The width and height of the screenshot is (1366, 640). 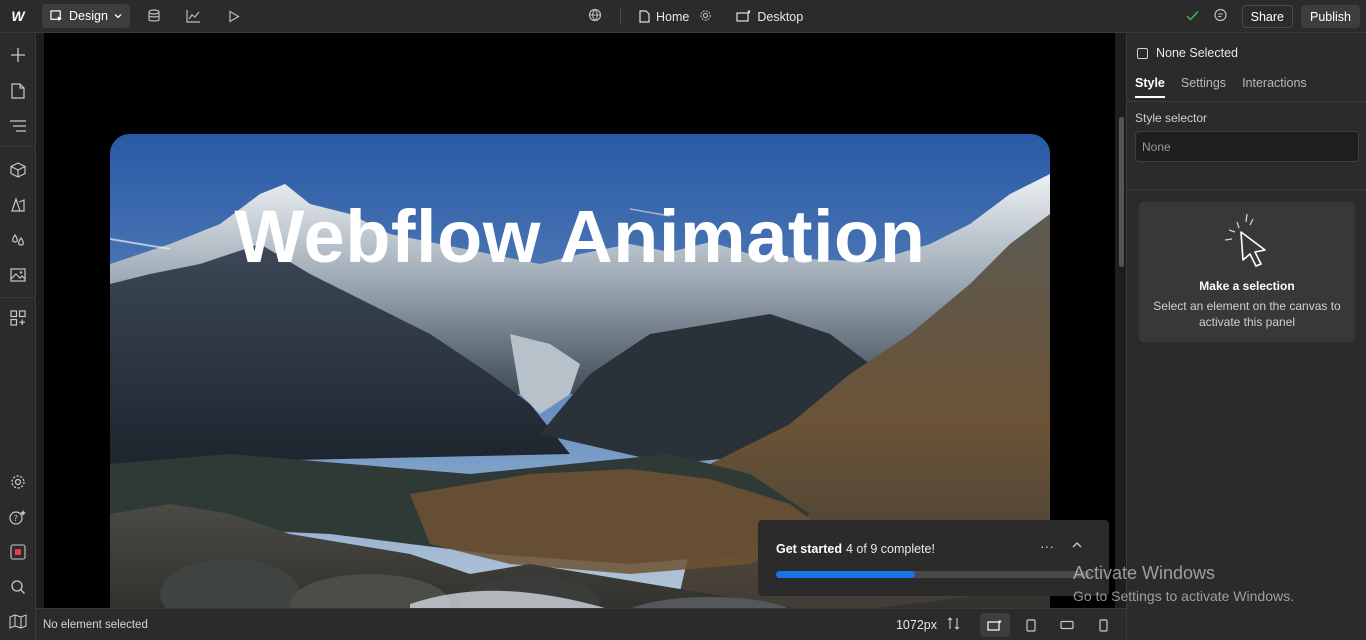 I want to click on tablet-icon, so click(x=1031, y=625).